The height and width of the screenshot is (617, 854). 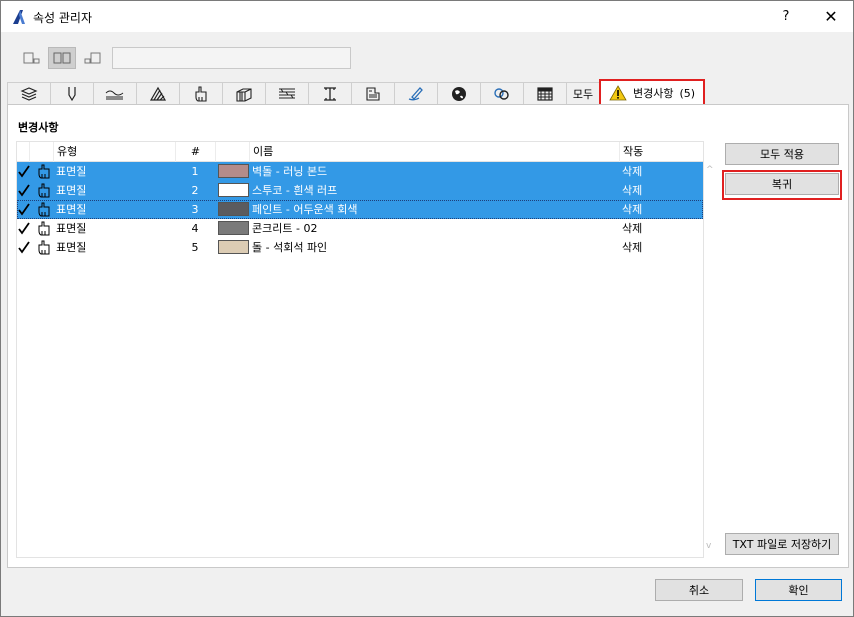 What do you see at coordinates (232, 152) in the screenshot?
I see `swatch-column-header` at bounding box center [232, 152].